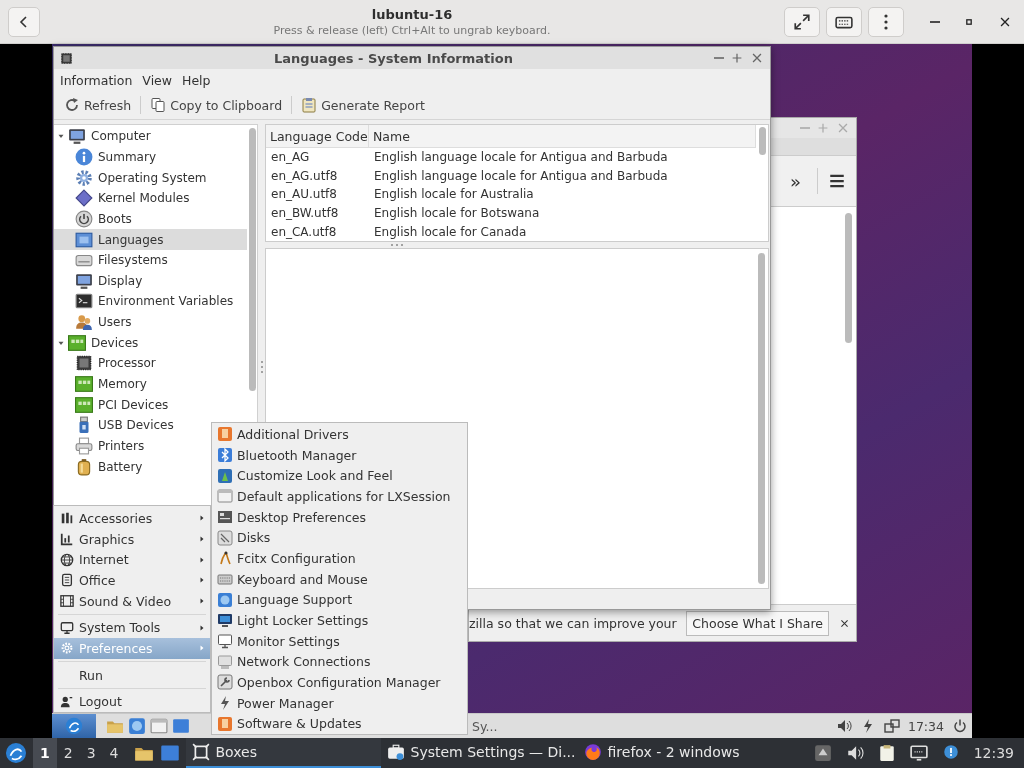 Image resolution: width=1024 pixels, height=768 pixels. What do you see at coordinates (844, 21) in the screenshot?
I see `keyboard-button` at bounding box center [844, 21].